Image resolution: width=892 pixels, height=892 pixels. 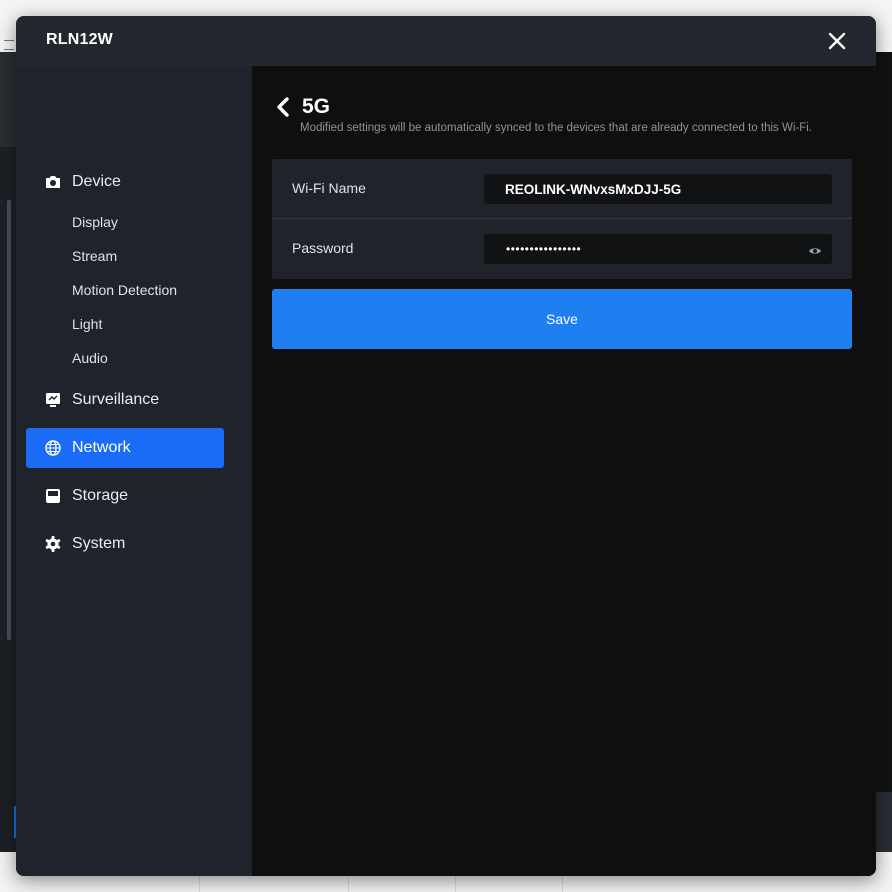 I want to click on close-icon, so click(x=837, y=41).